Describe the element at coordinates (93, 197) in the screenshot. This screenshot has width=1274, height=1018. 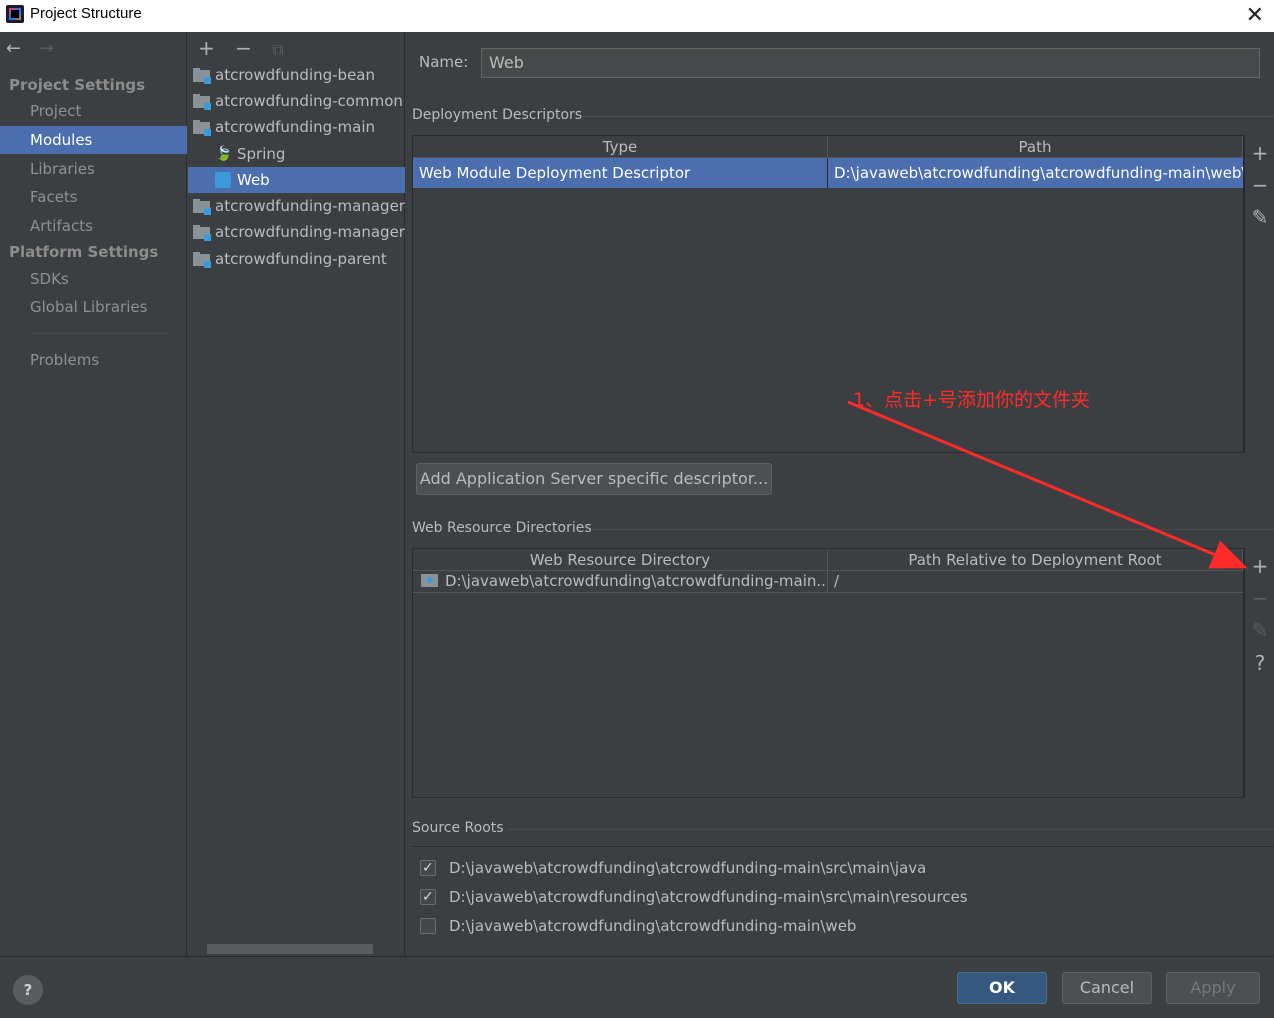
I see `sidebar-item-facets: Facets` at that location.